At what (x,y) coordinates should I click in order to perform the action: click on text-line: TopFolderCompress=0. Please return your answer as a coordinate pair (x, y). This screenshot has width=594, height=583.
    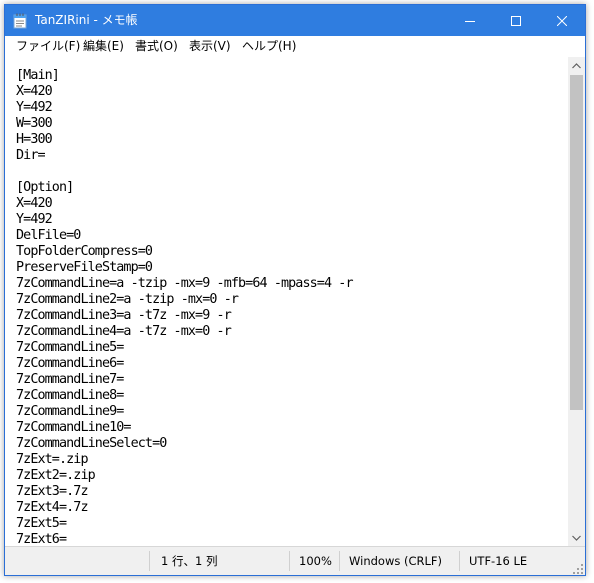
    Looking at the image, I should click on (84, 251).